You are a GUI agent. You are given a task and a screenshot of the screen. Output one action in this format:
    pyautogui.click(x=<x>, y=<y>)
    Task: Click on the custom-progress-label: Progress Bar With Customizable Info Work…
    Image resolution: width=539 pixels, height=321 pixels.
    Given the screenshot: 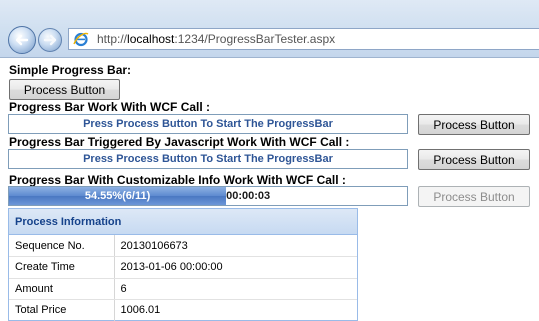 What is the action you would take?
    pyautogui.click(x=177, y=180)
    